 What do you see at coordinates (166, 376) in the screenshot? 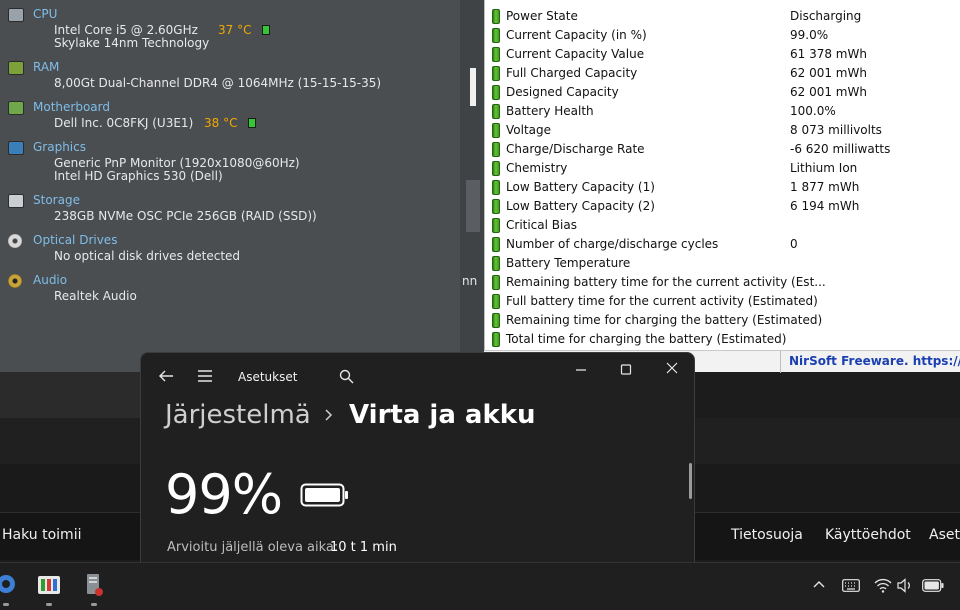
I see `back-arrow-icon` at bounding box center [166, 376].